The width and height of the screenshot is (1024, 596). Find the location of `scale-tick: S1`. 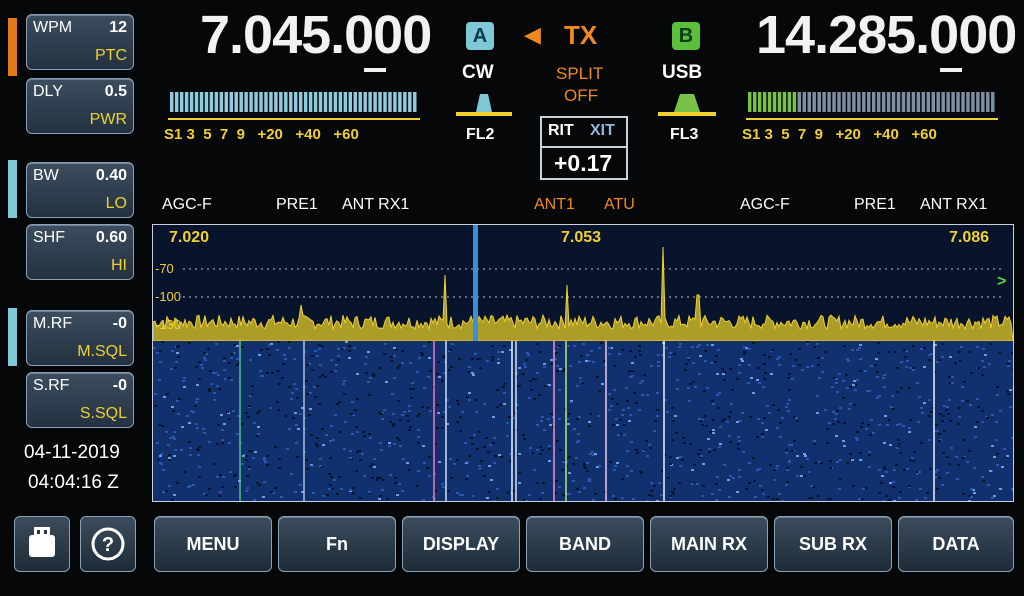

scale-tick: S1 is located at coordinates (751, 134).